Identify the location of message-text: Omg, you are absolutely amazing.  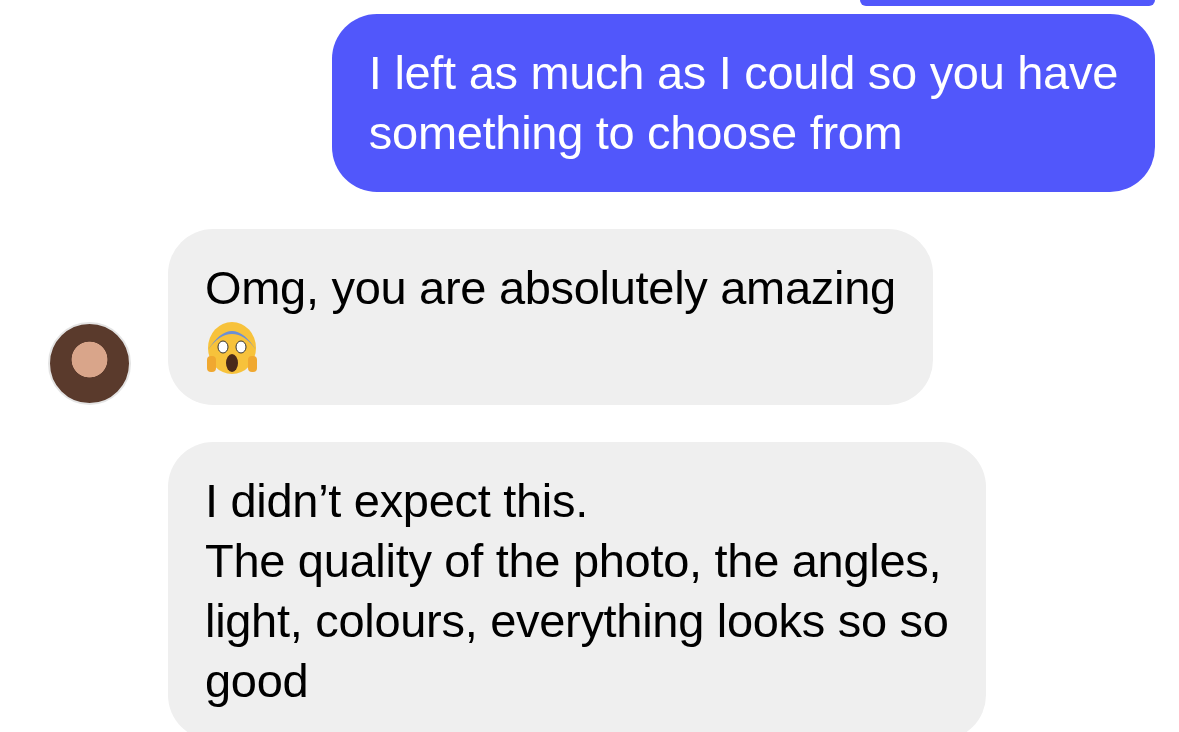
(550, 288).